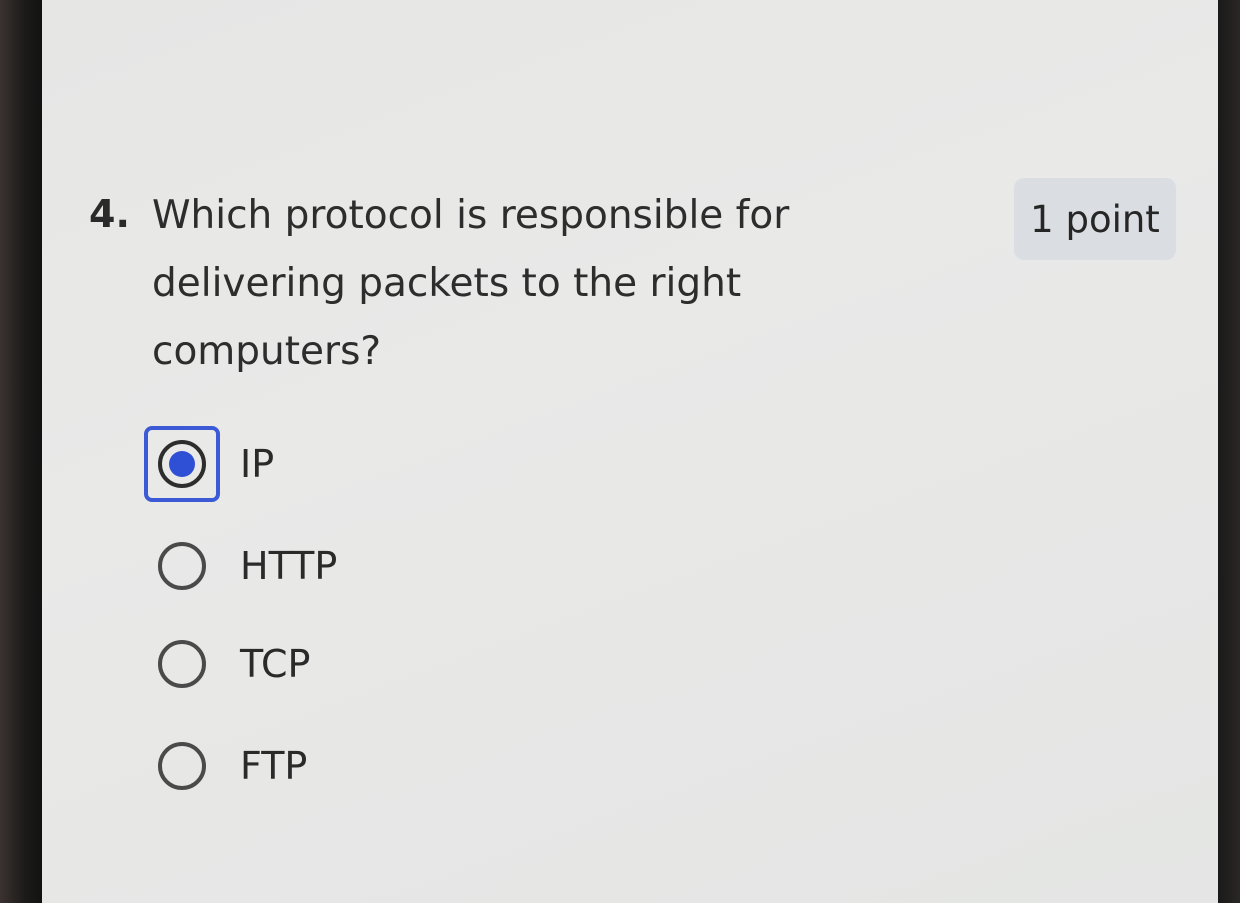 The height and width of the screenshot is (903, 1240). Describe the element at coordinates (275, 664) in the screenshot. I see `option-label-tcp: TCP` at that location.